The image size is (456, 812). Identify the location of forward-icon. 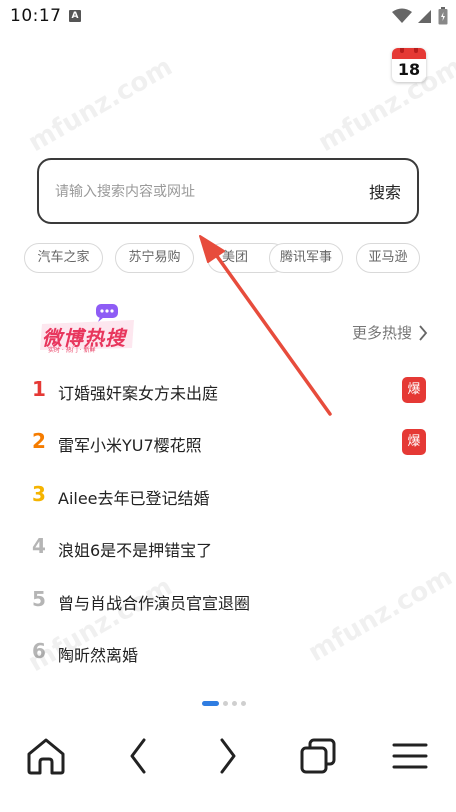
(228, 756).